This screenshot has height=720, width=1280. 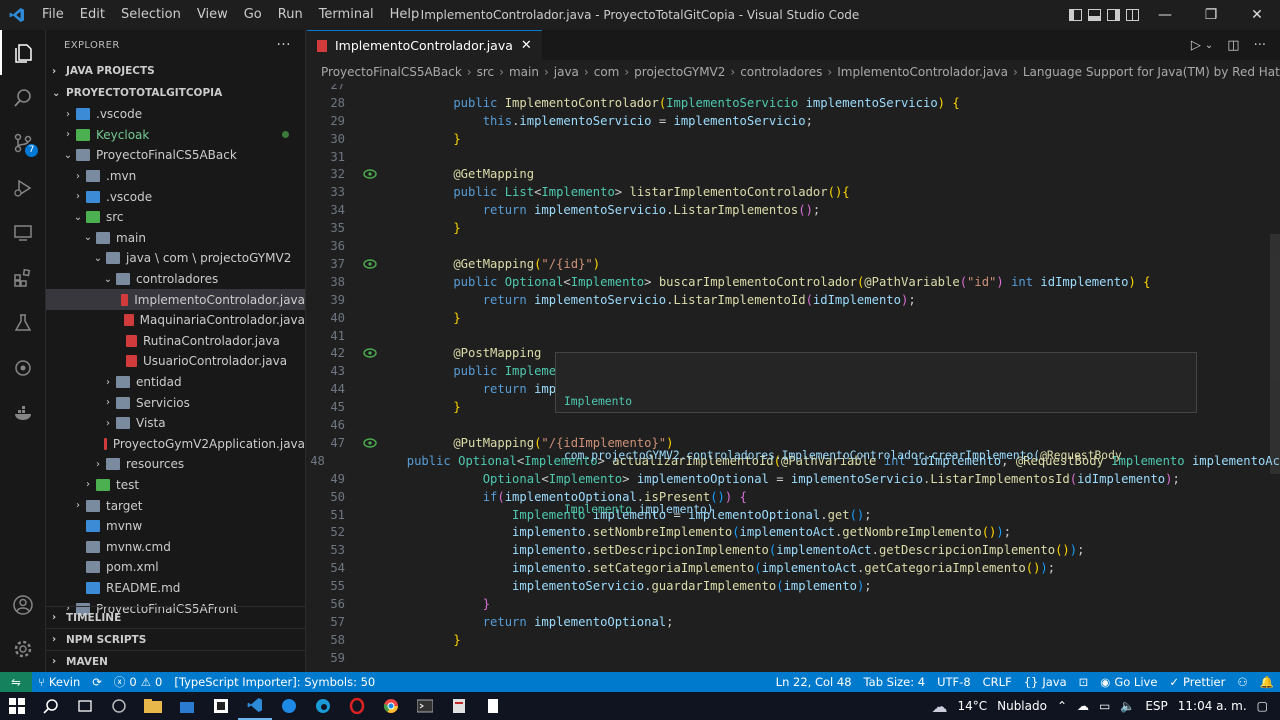 I want to click on section-timeline: › TIMELINE, so click(x=175, y=617).